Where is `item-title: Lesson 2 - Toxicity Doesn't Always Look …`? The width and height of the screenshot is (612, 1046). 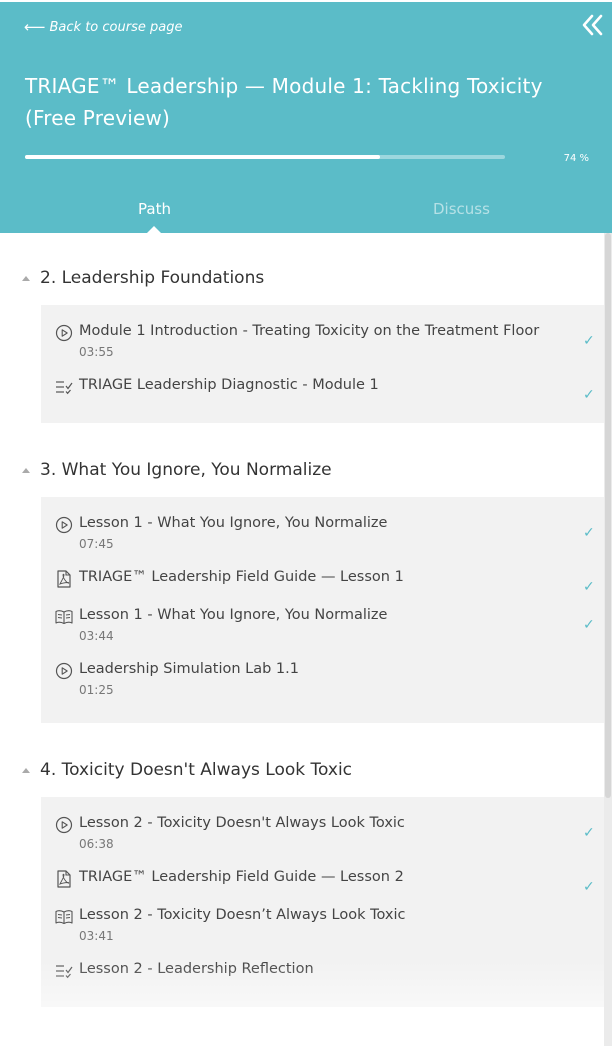
item-title: Lesson 2 - Toxicity Doesn't Always Look … is located at coordinates (242, 823).